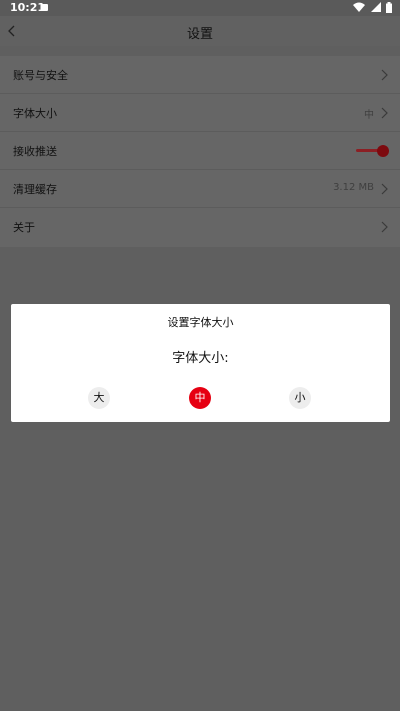 This screenshot has width=400, height=711. I want to click on font-size-value: 中, so click(369, 115).